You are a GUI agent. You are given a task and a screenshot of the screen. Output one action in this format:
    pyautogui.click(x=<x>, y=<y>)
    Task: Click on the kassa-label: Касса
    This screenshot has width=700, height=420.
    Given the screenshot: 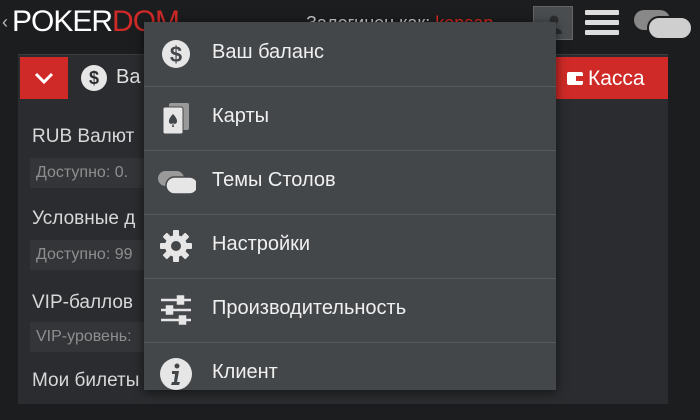 What is the action you would take?
    pyautogui.click(x=616, y=78)
    